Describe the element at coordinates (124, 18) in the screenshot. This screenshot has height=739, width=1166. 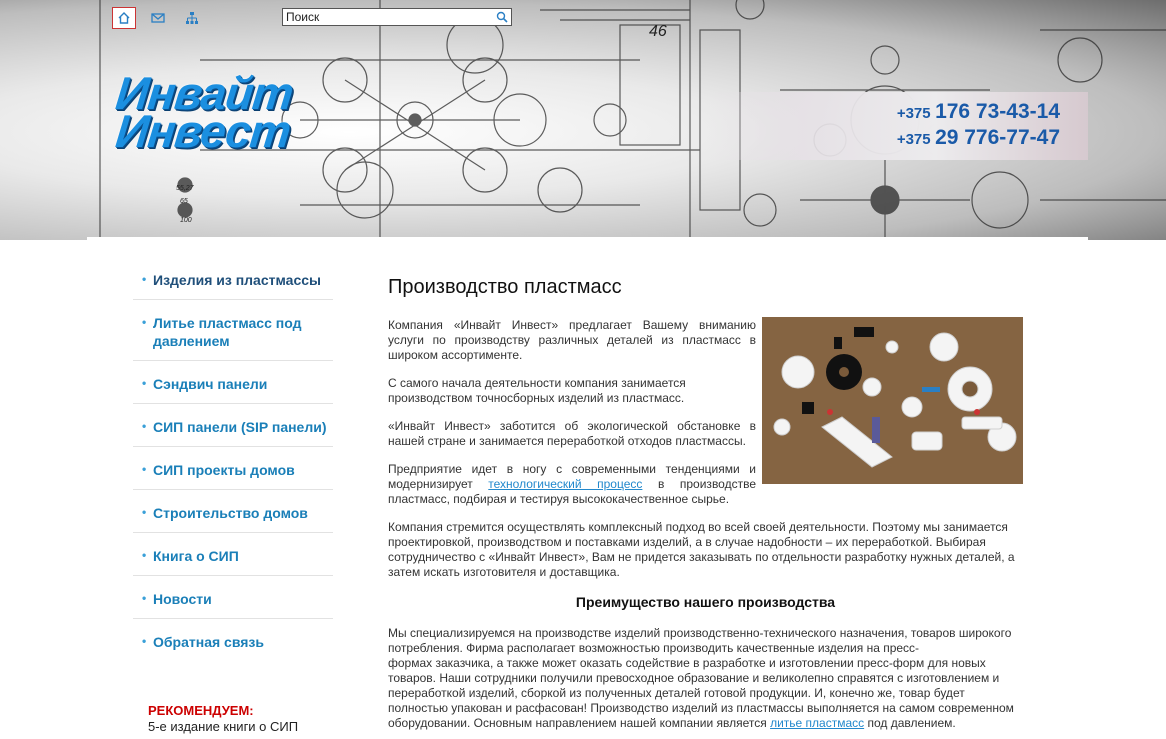
I see `home-icon` at that location.